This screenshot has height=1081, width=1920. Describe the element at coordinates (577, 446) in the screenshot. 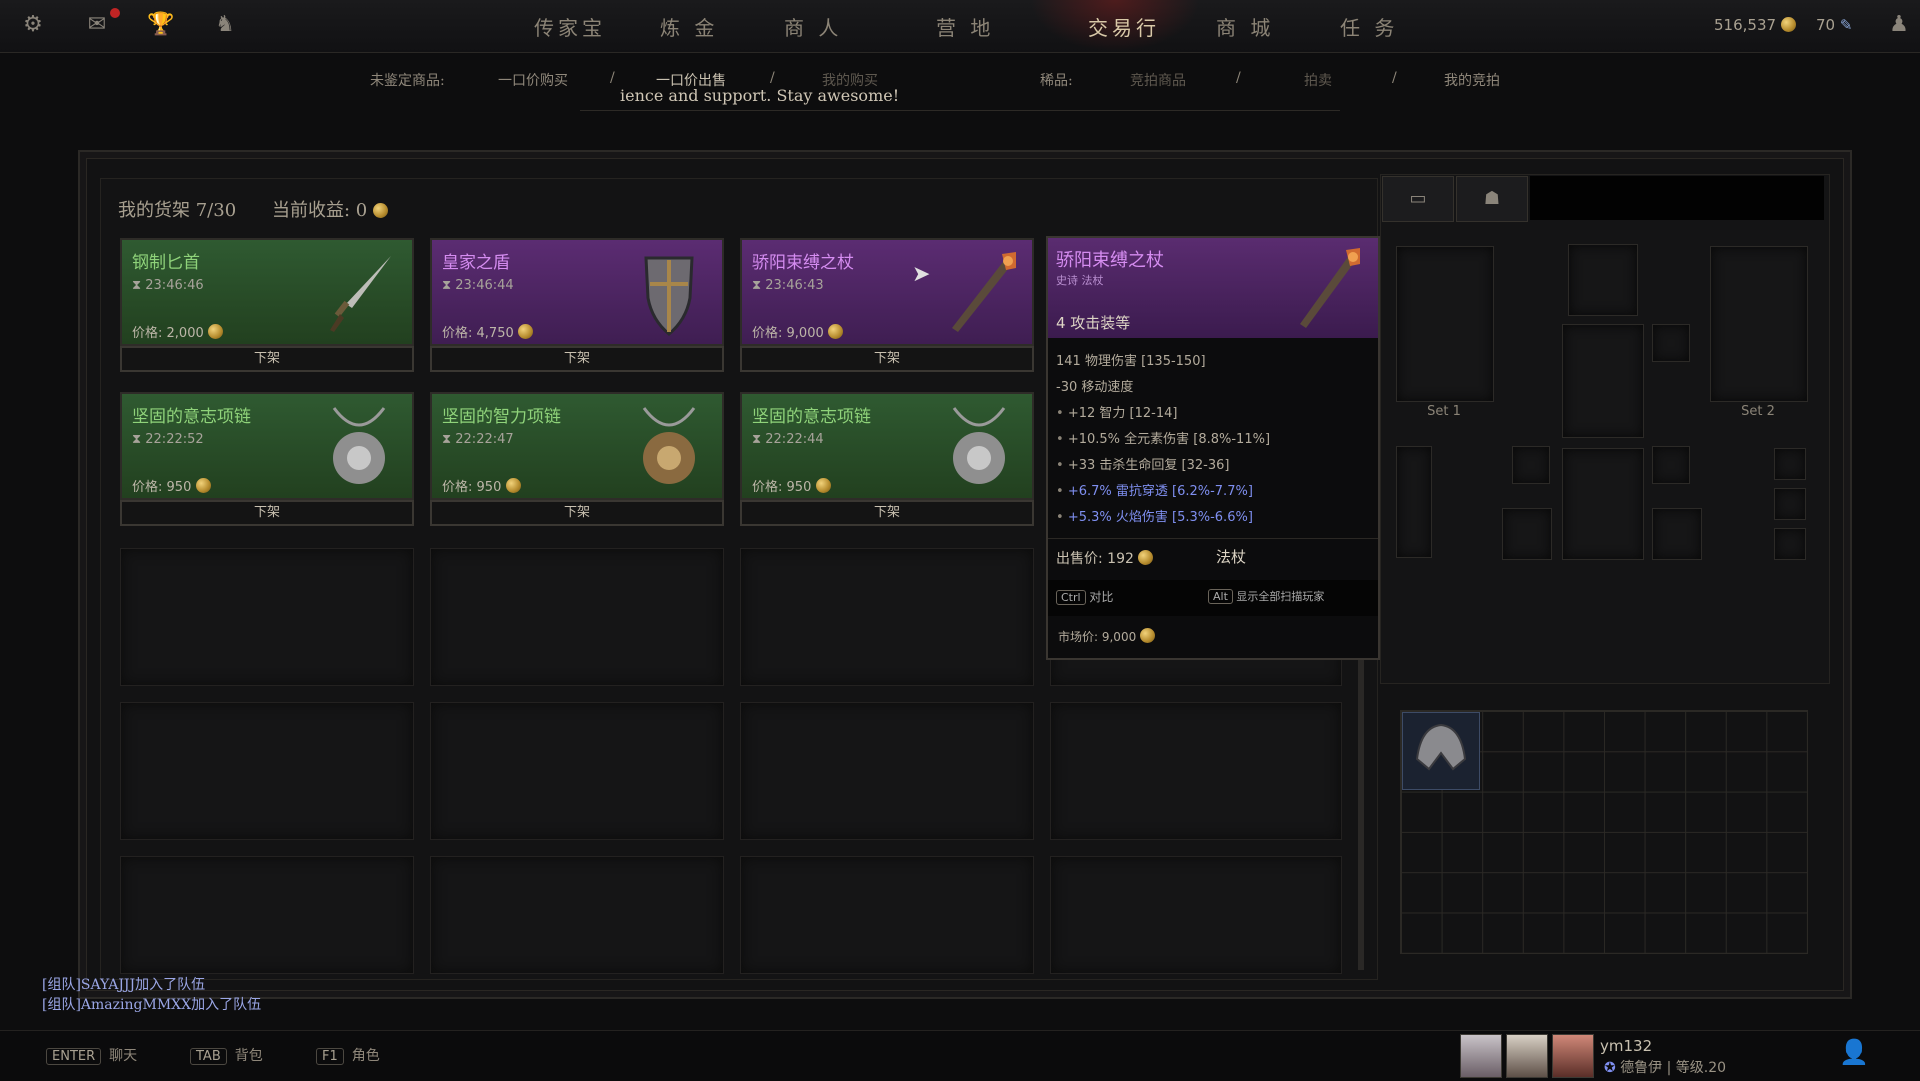

I see `listing-card: 坚固的智力项链 ⧗ 22:22:47 价格: 950` at that location.